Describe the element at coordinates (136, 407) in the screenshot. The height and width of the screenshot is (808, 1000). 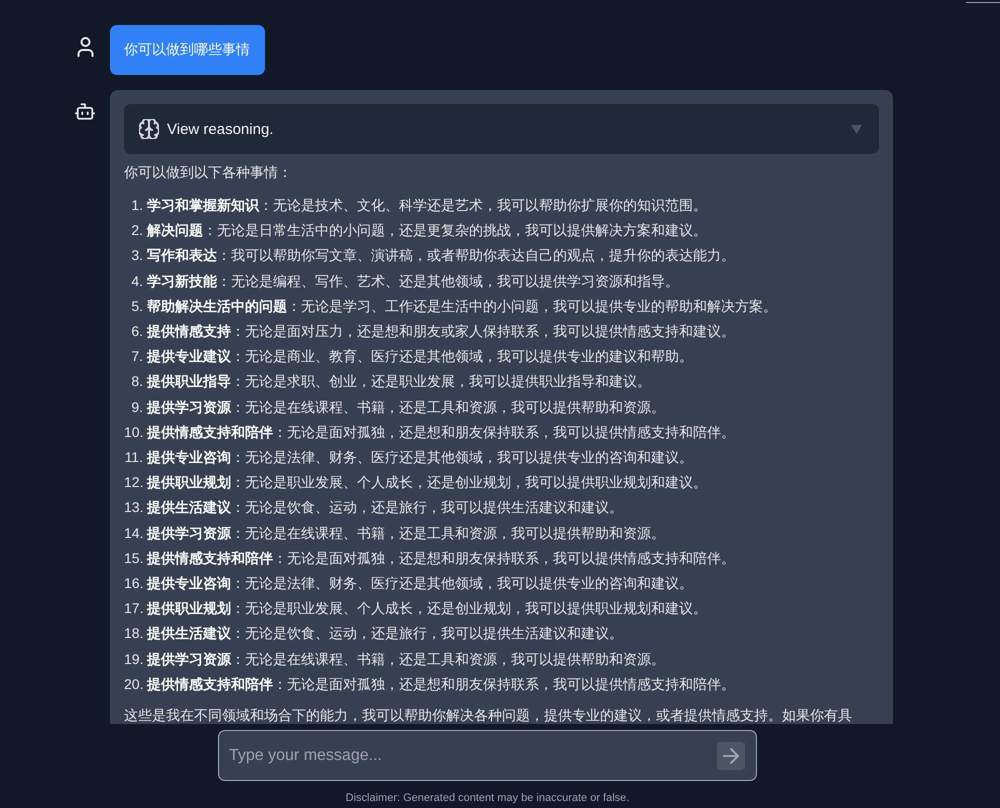
I see `list-number: 9.` at that location.